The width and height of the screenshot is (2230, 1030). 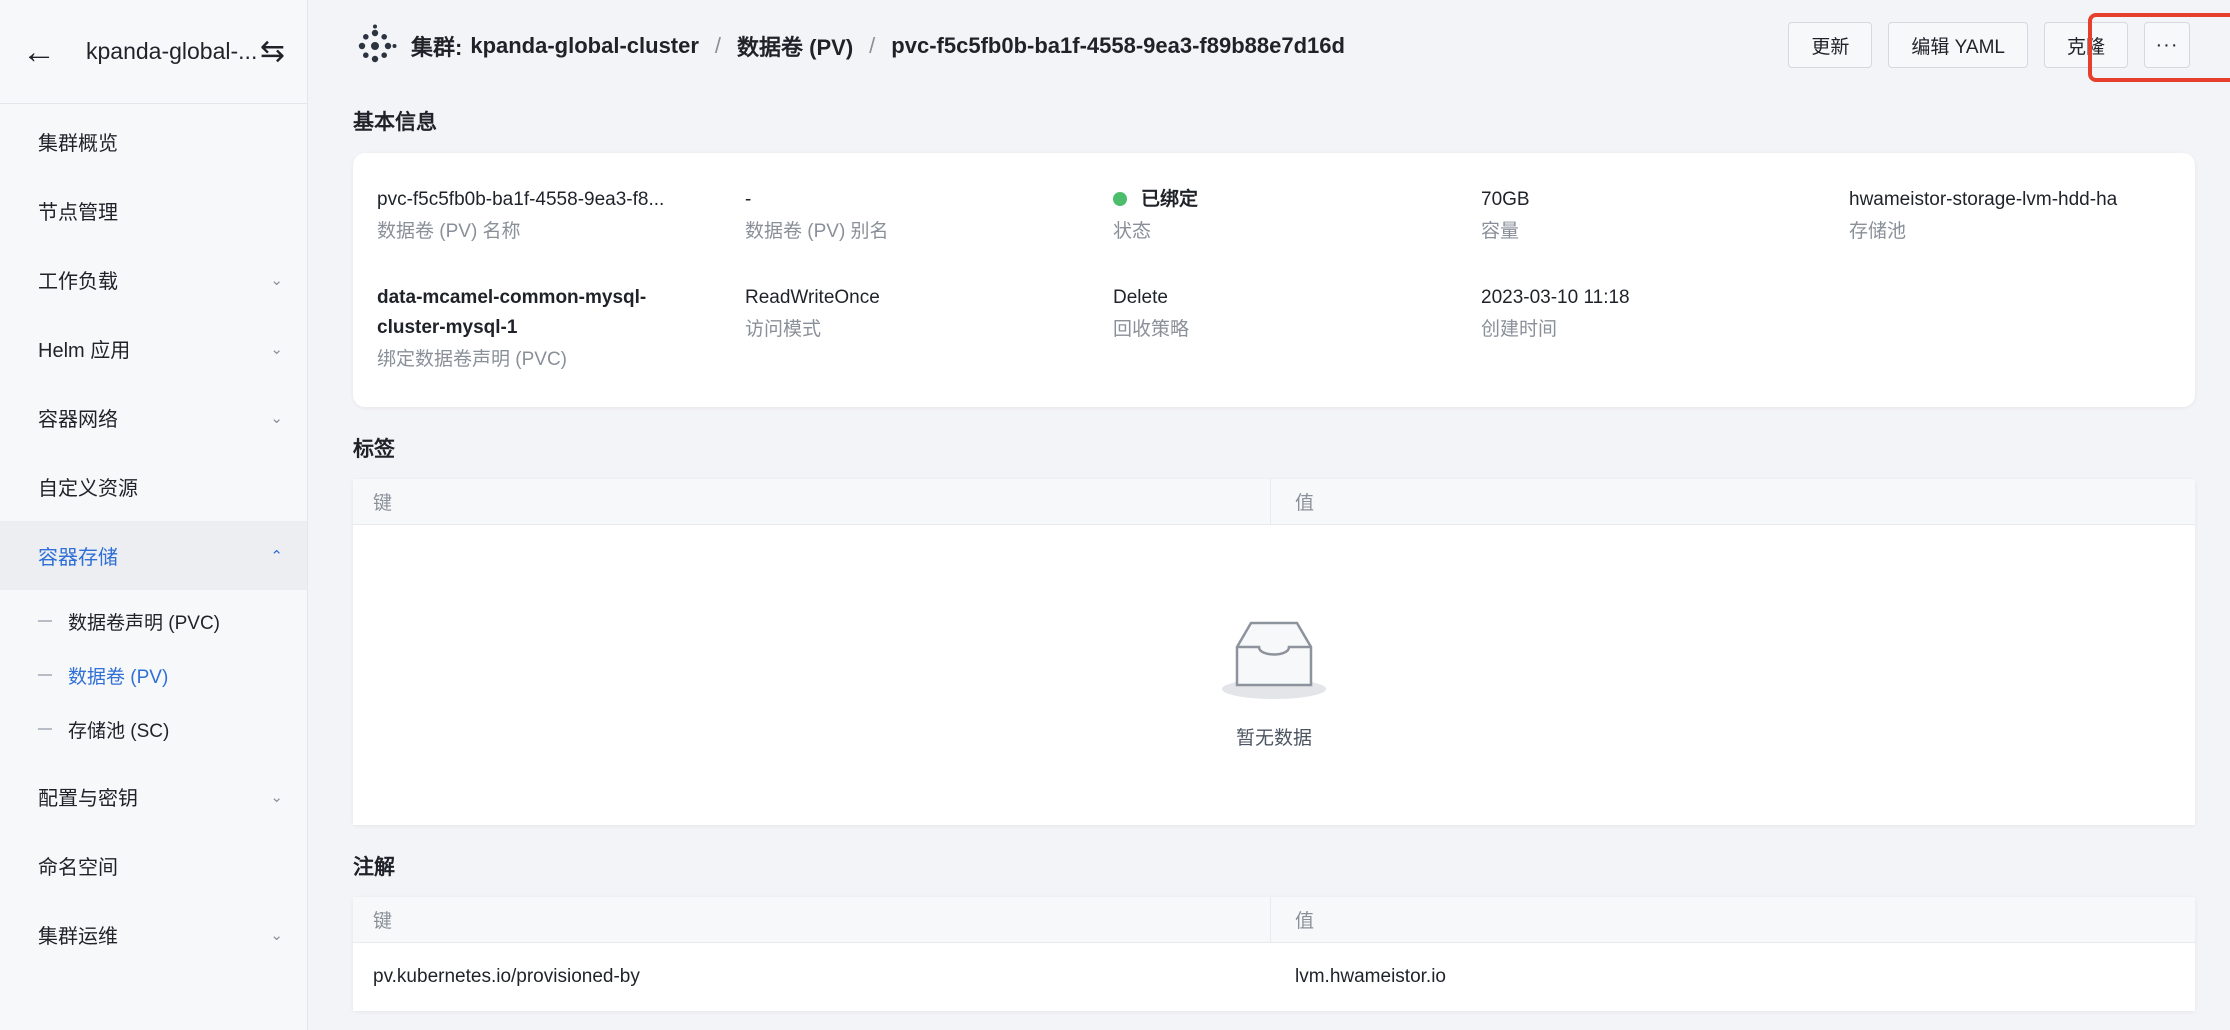 What do you see at coordinates (812, 919) in the screenshot?
I see `annotations-col-key: 键` at bounding box center [812, 919].